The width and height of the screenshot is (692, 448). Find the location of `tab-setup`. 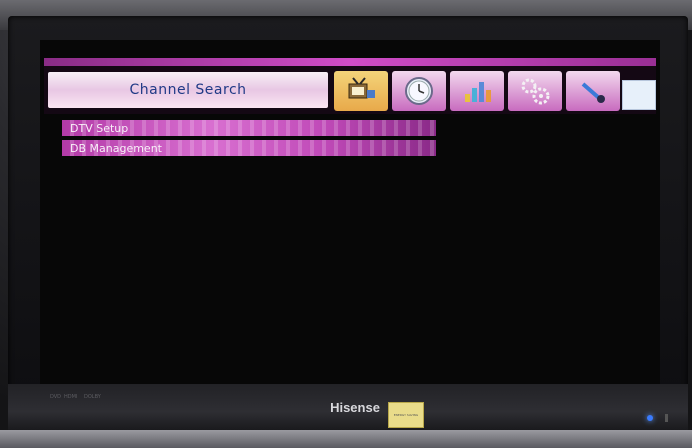

tab-setup is located at coordinates (535, 91).